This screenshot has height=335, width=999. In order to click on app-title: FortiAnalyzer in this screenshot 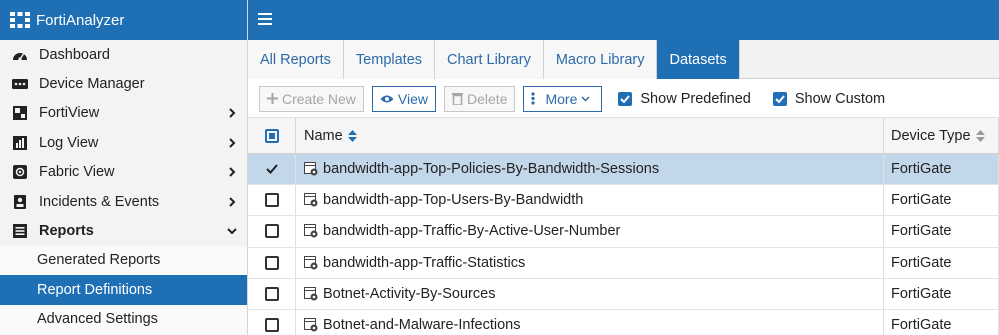, I will do `click(80, 20)`.